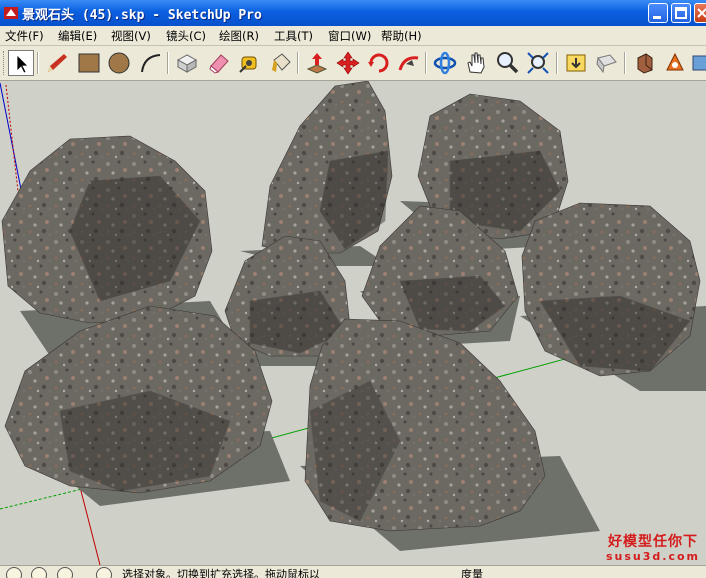 This screenshot has height=578, width=706. I want to click on menu-window: 窗口(W), so click(349, 36).